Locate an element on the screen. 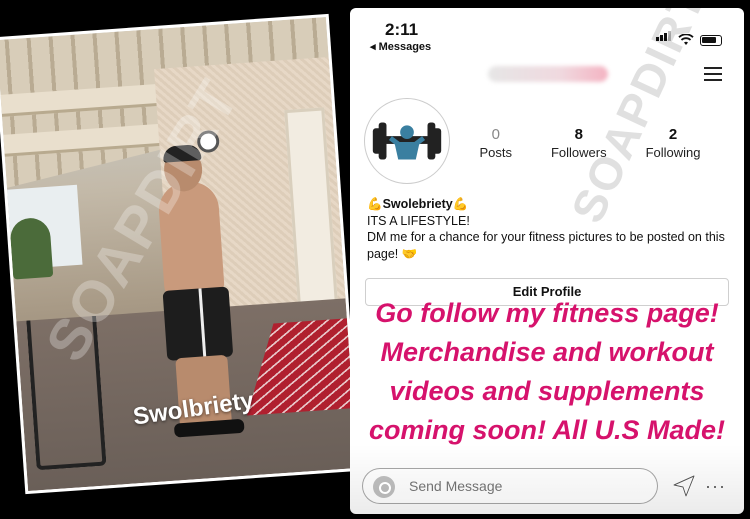 This screenshot has width=750, height=519. blurred-username is located at coordinates (548, 74).